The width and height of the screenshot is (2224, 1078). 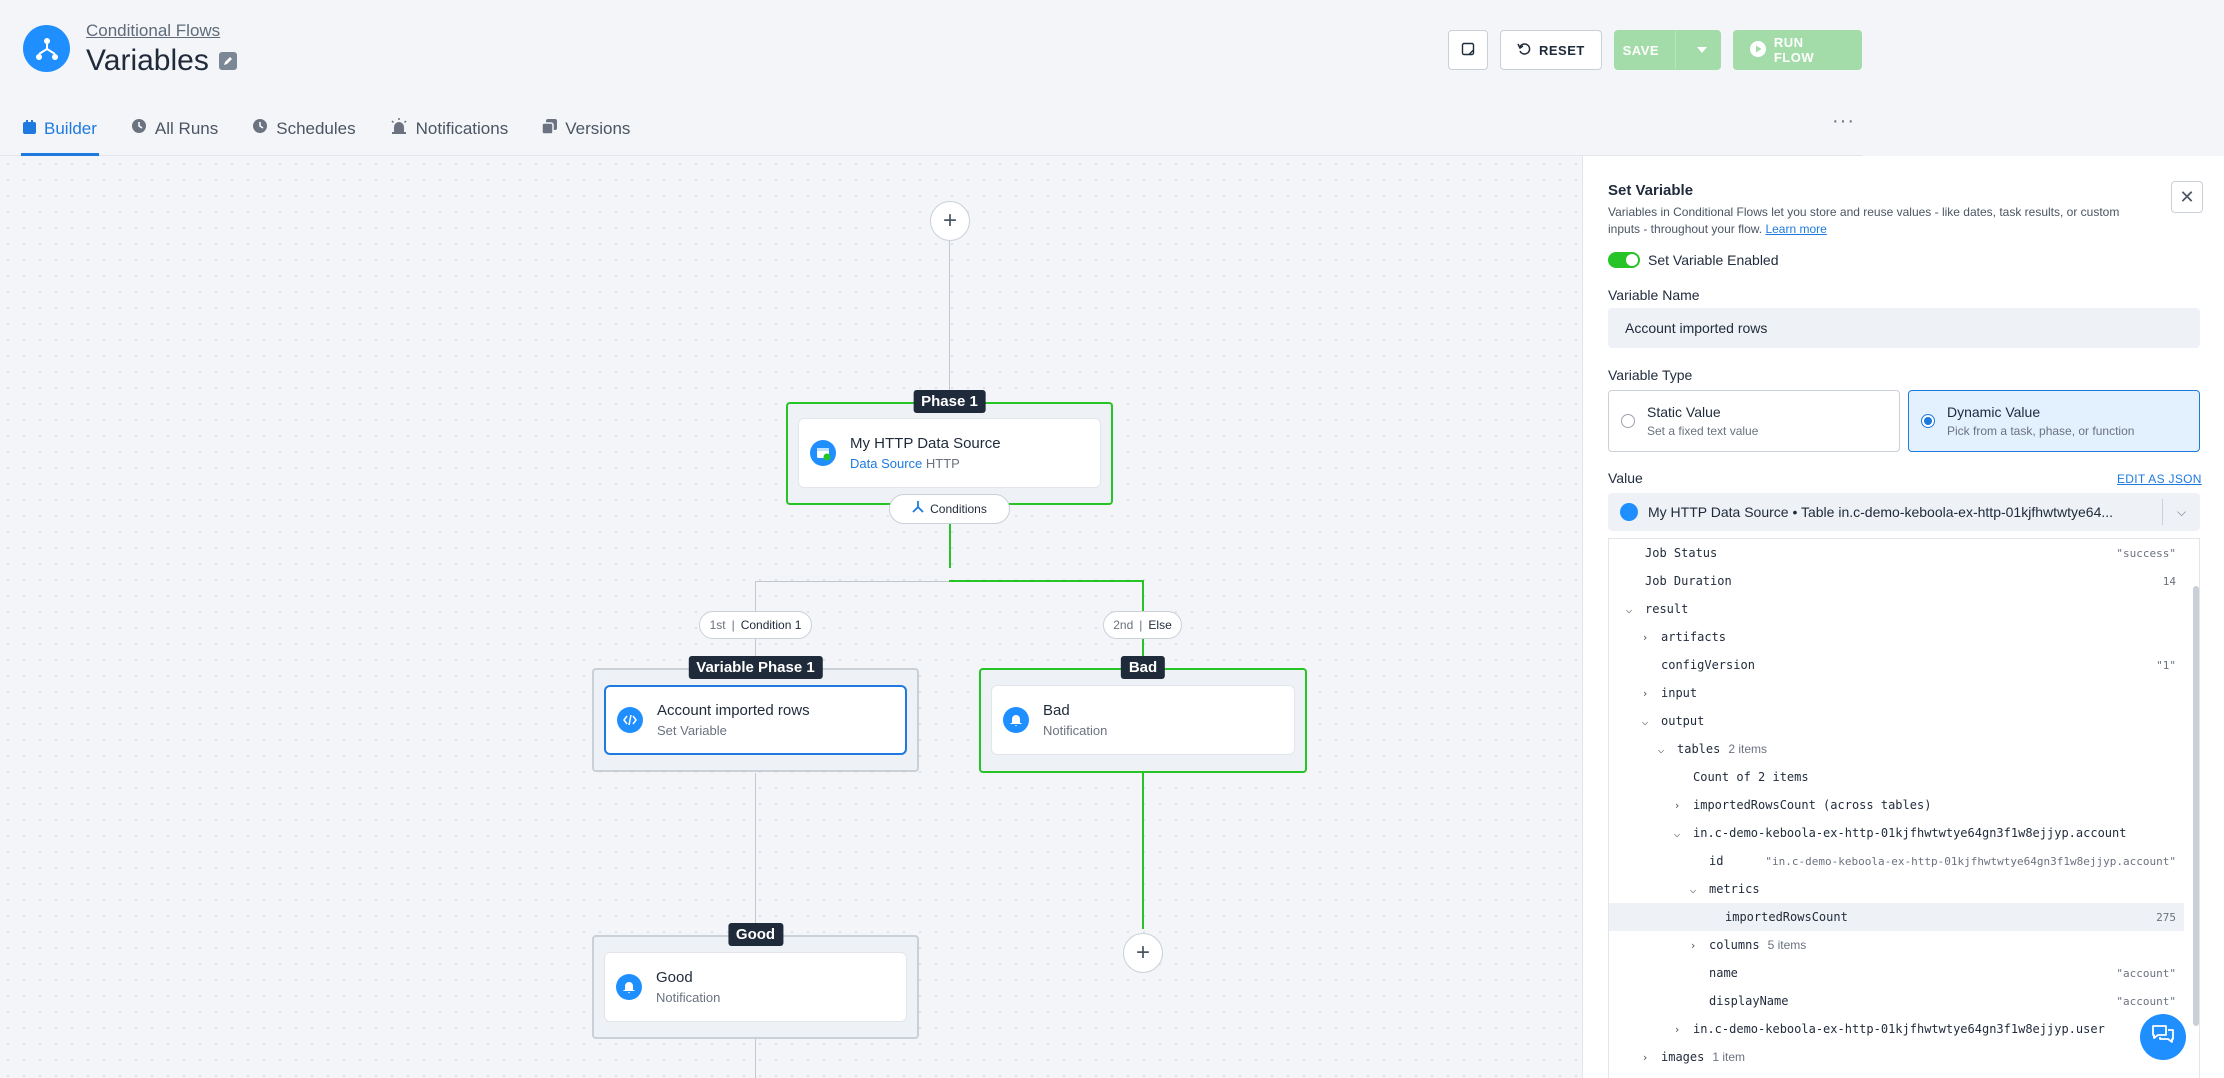 What do you see at coordinates (1748, 749) in the screenshot?
I see `tree-count: 2 items` at bounding box center [1748, 749].